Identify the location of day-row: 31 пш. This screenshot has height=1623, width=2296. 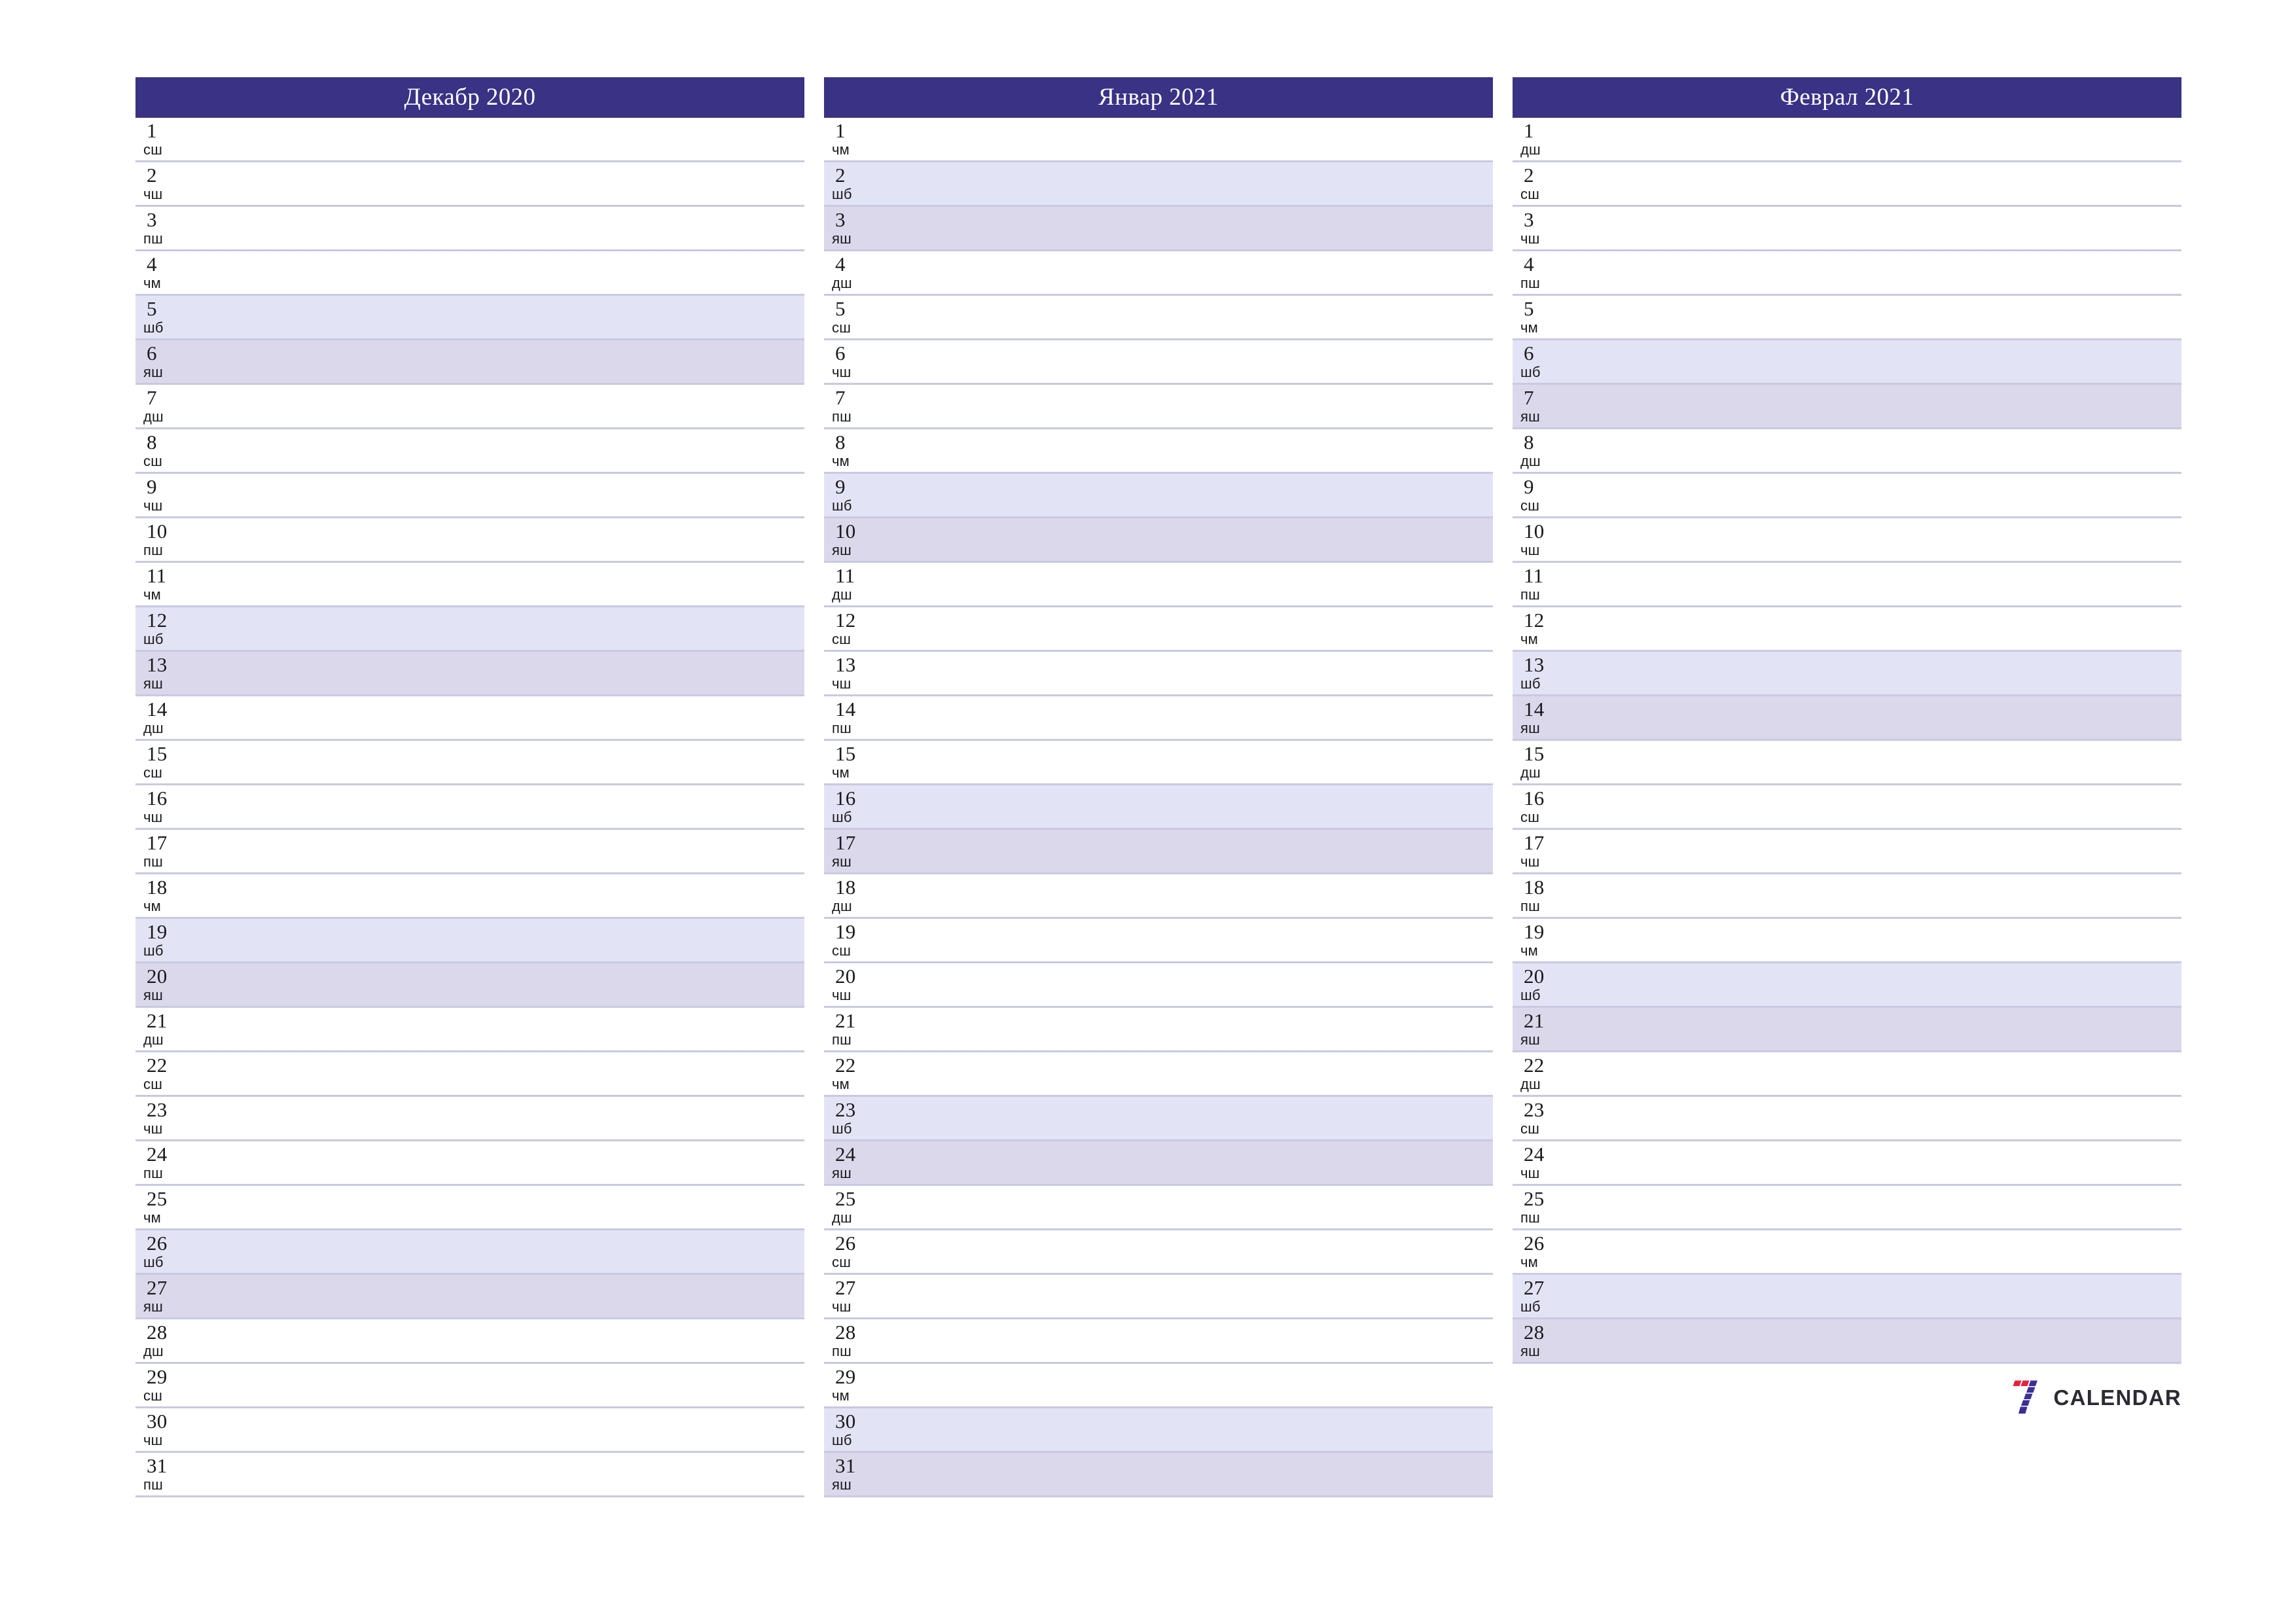
(469, 1475).